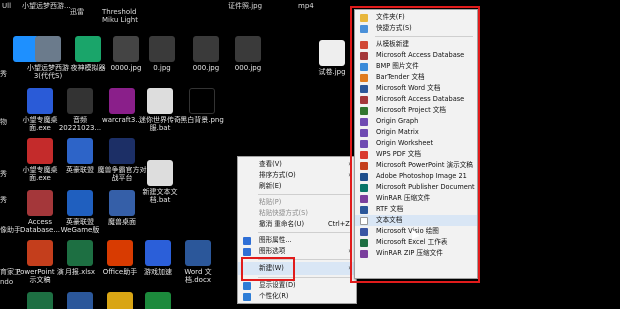  What do you see at coordinates (248, 54) in the screenshot?
I see `desktop-icon: 000.jpg` at bounding box center [248, 54].